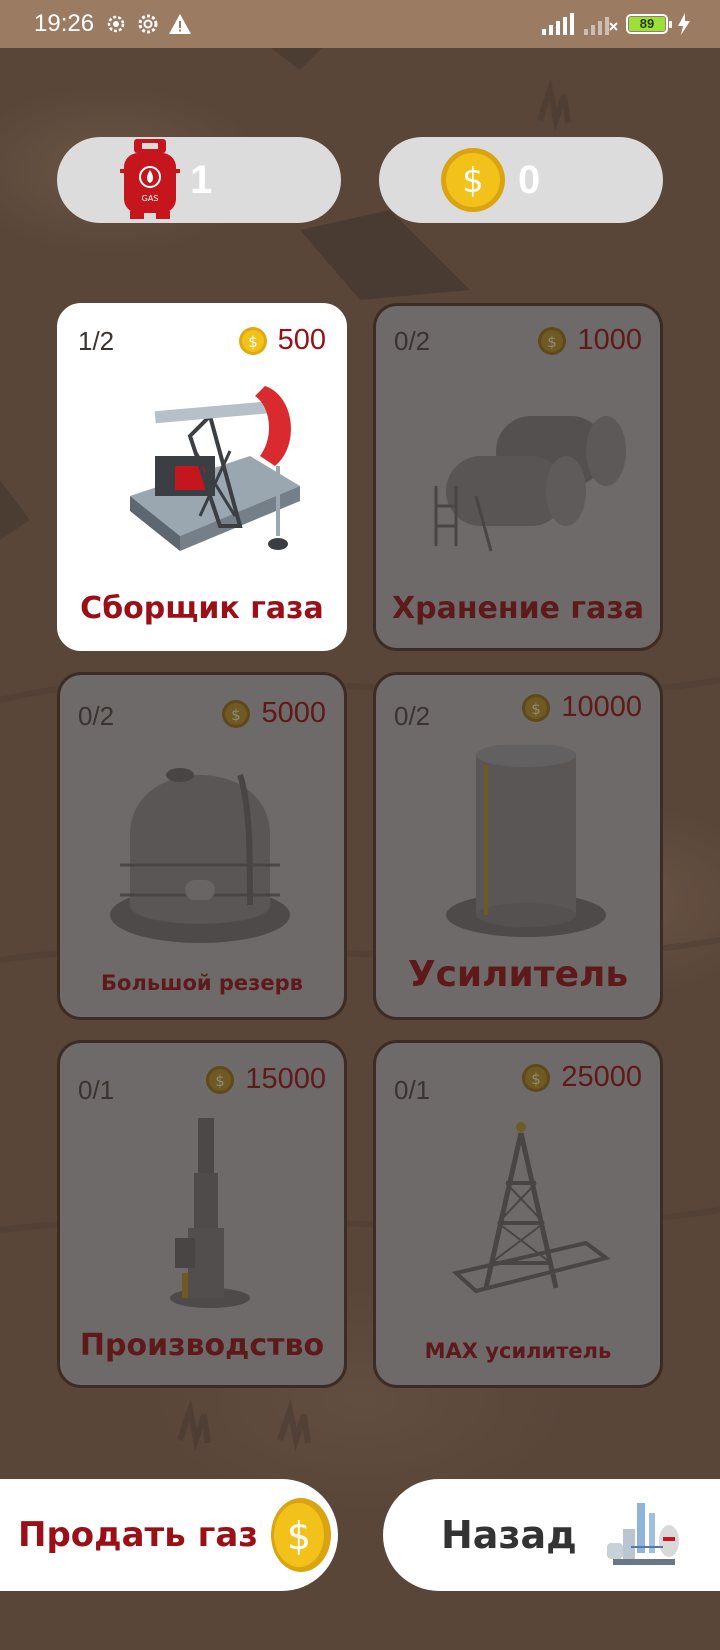  Describe the element at coordinates (531, 1208) in the screenshot. I see `oil-derrick-icon` at that location.